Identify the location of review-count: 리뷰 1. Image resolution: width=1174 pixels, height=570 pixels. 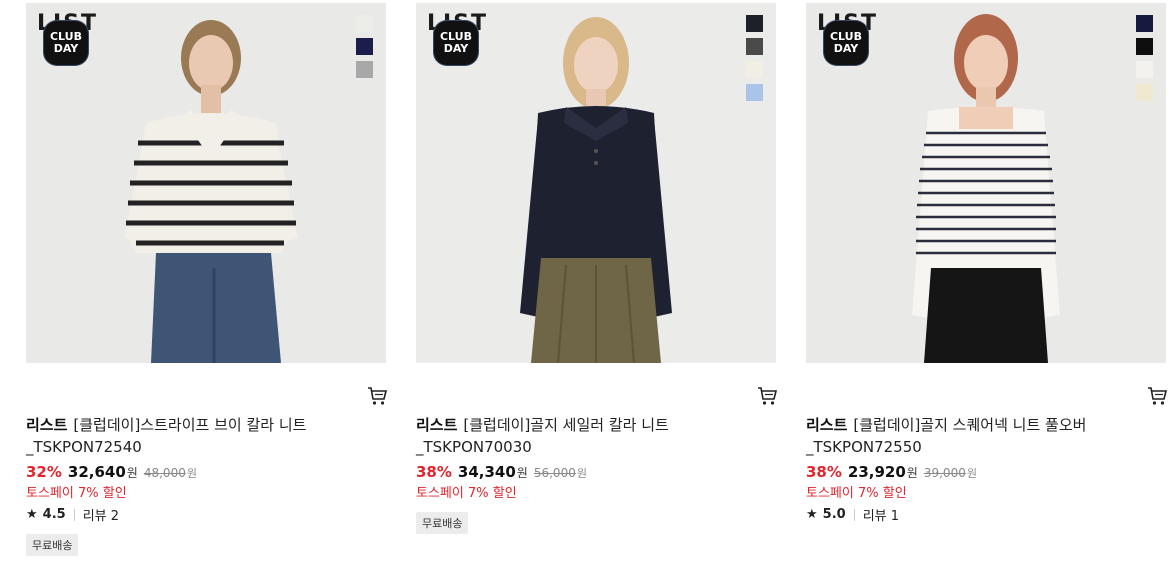
(881, 514).